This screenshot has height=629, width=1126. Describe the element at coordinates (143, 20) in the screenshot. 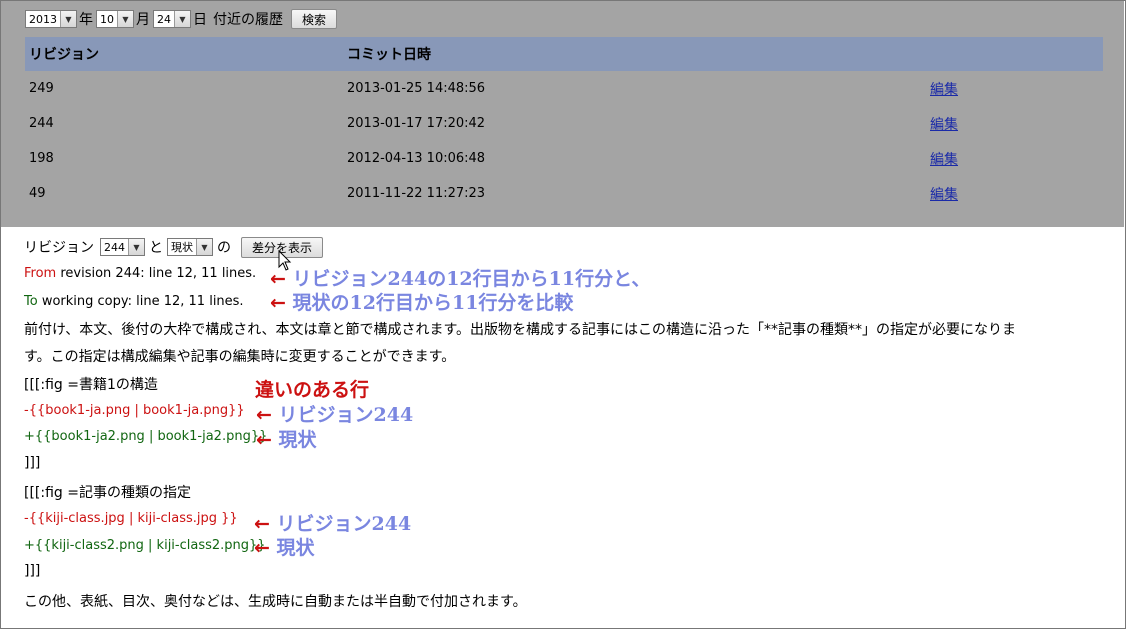

I see `month-unit: 月` at that location.